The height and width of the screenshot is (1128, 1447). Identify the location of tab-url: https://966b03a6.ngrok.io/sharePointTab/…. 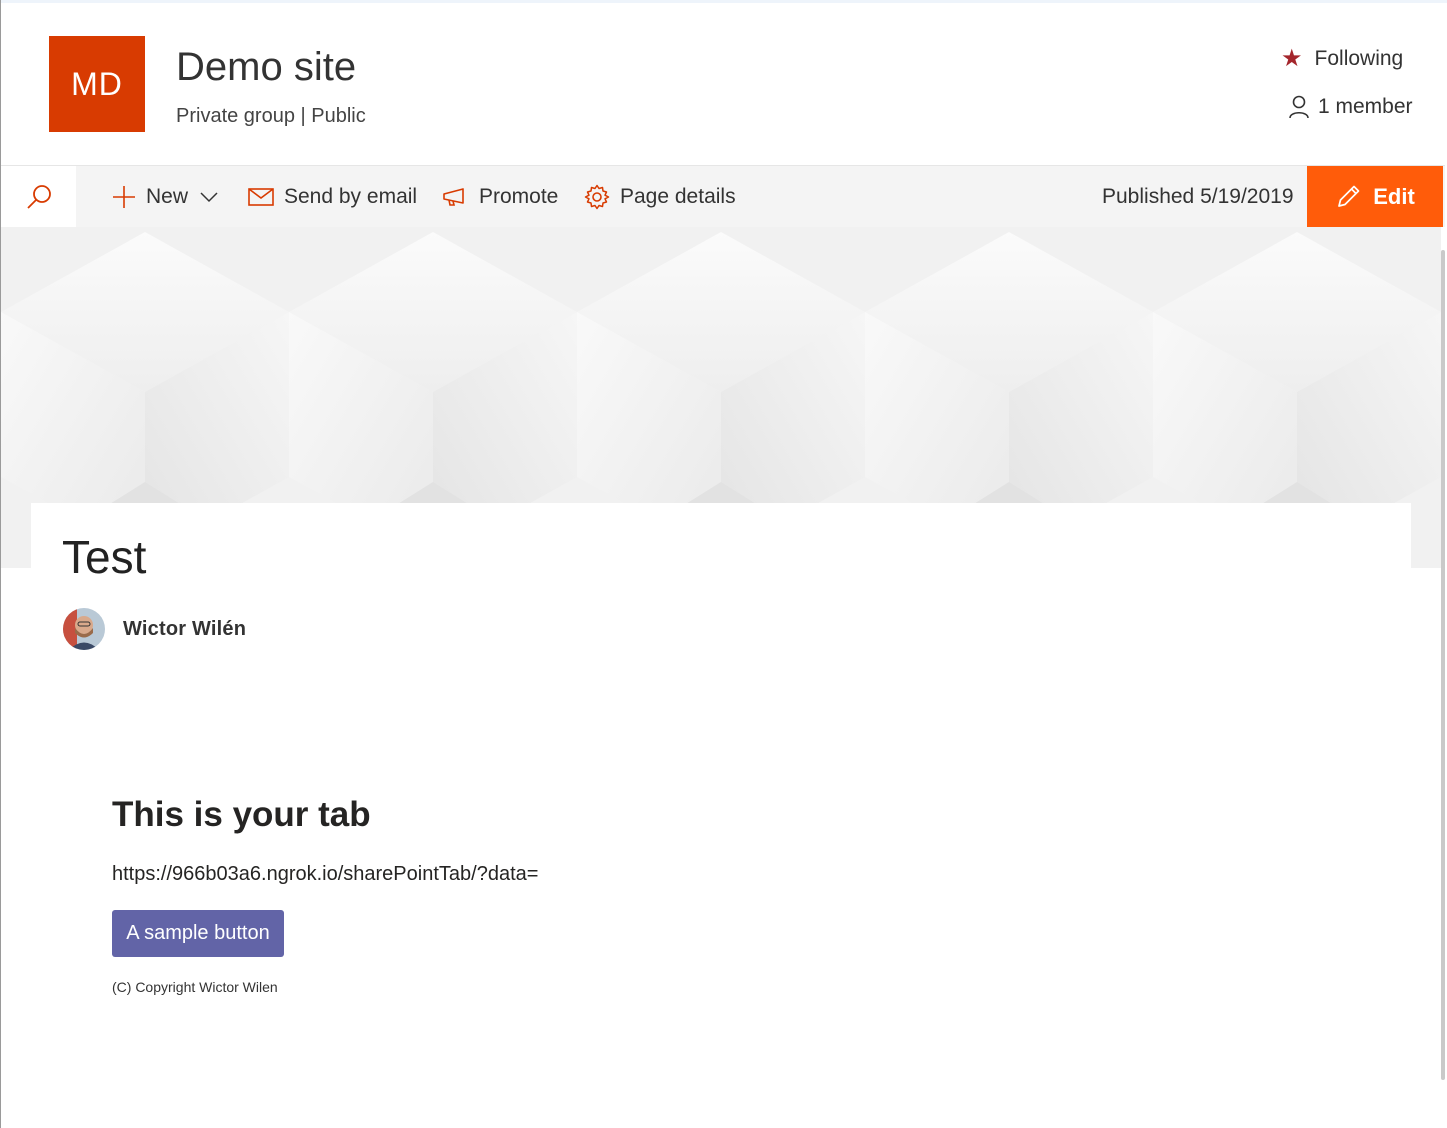
(325, 874).